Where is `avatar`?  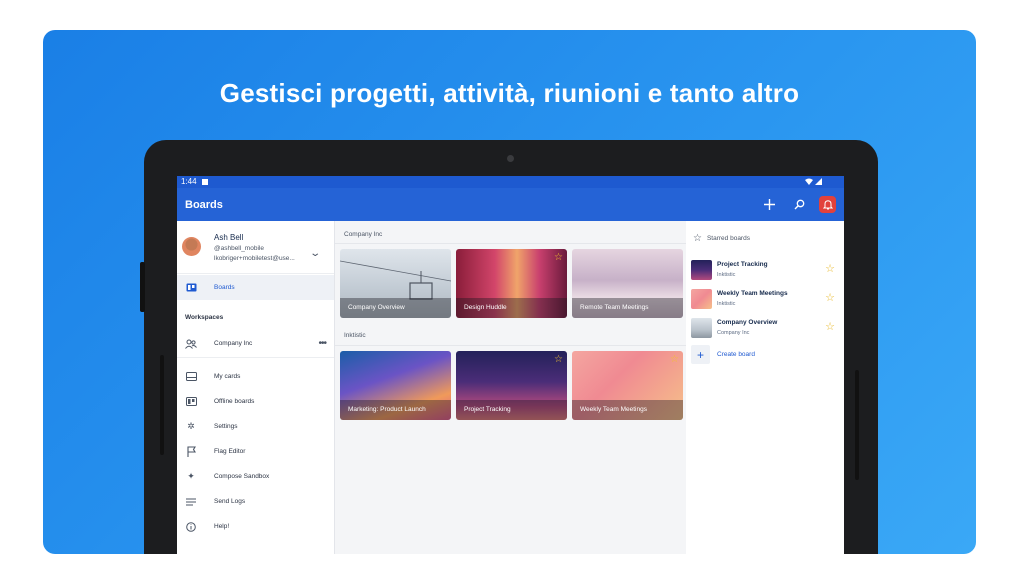 avatar is located at coordinates (191, 246).